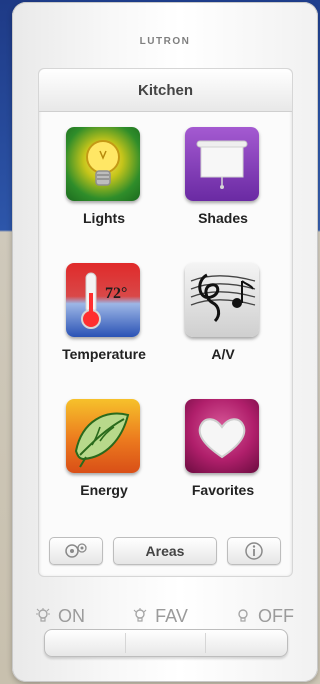 The image size is (320, 684). What do you see at coordinates (104, 490) in the screenshot?
I see `tile-energy-label: Energy` at bounding box center [104, 490].